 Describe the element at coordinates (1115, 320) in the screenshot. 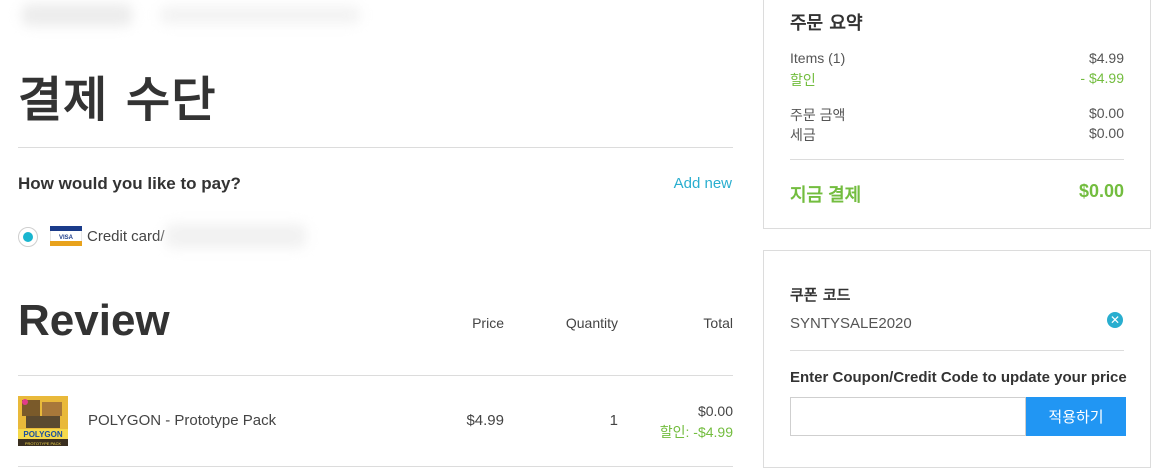

I see `remove-coupon-icon: ✕` at that location.